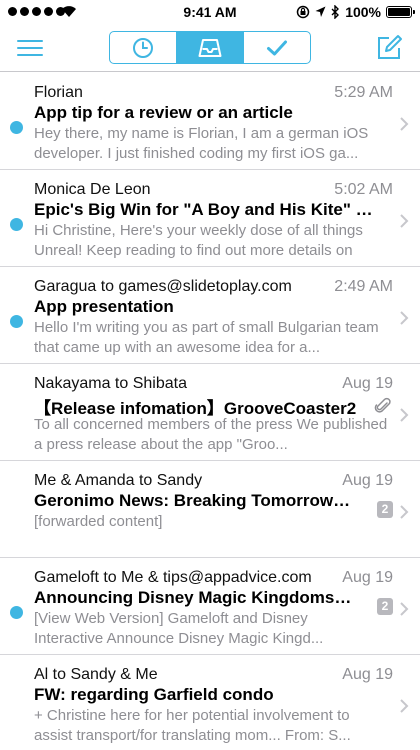 Image resolution: width=420 pixels, height=750 pixels. What do you see at coordinates (118, 480) in the screenshot?
I see `message-sender: Me & Amanda to Sandy` at bounding box center [118, 480].